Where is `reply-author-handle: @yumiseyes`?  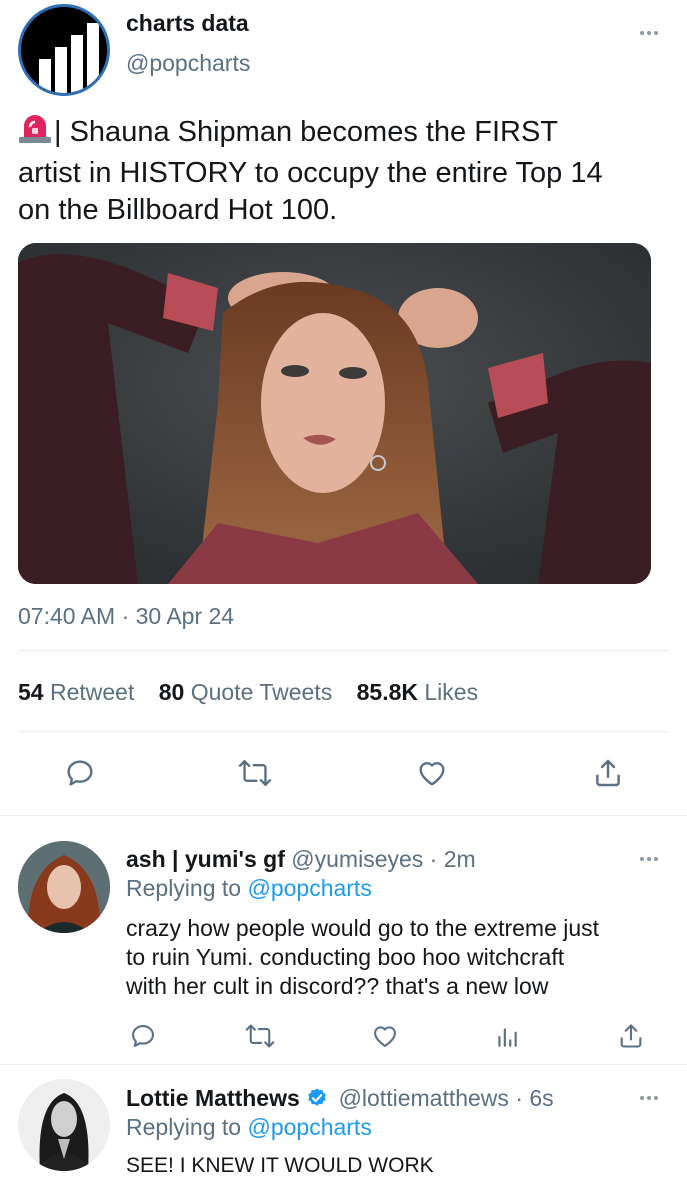
reply-author-handle: @yumiseyes is located at coordinates (357, 859).